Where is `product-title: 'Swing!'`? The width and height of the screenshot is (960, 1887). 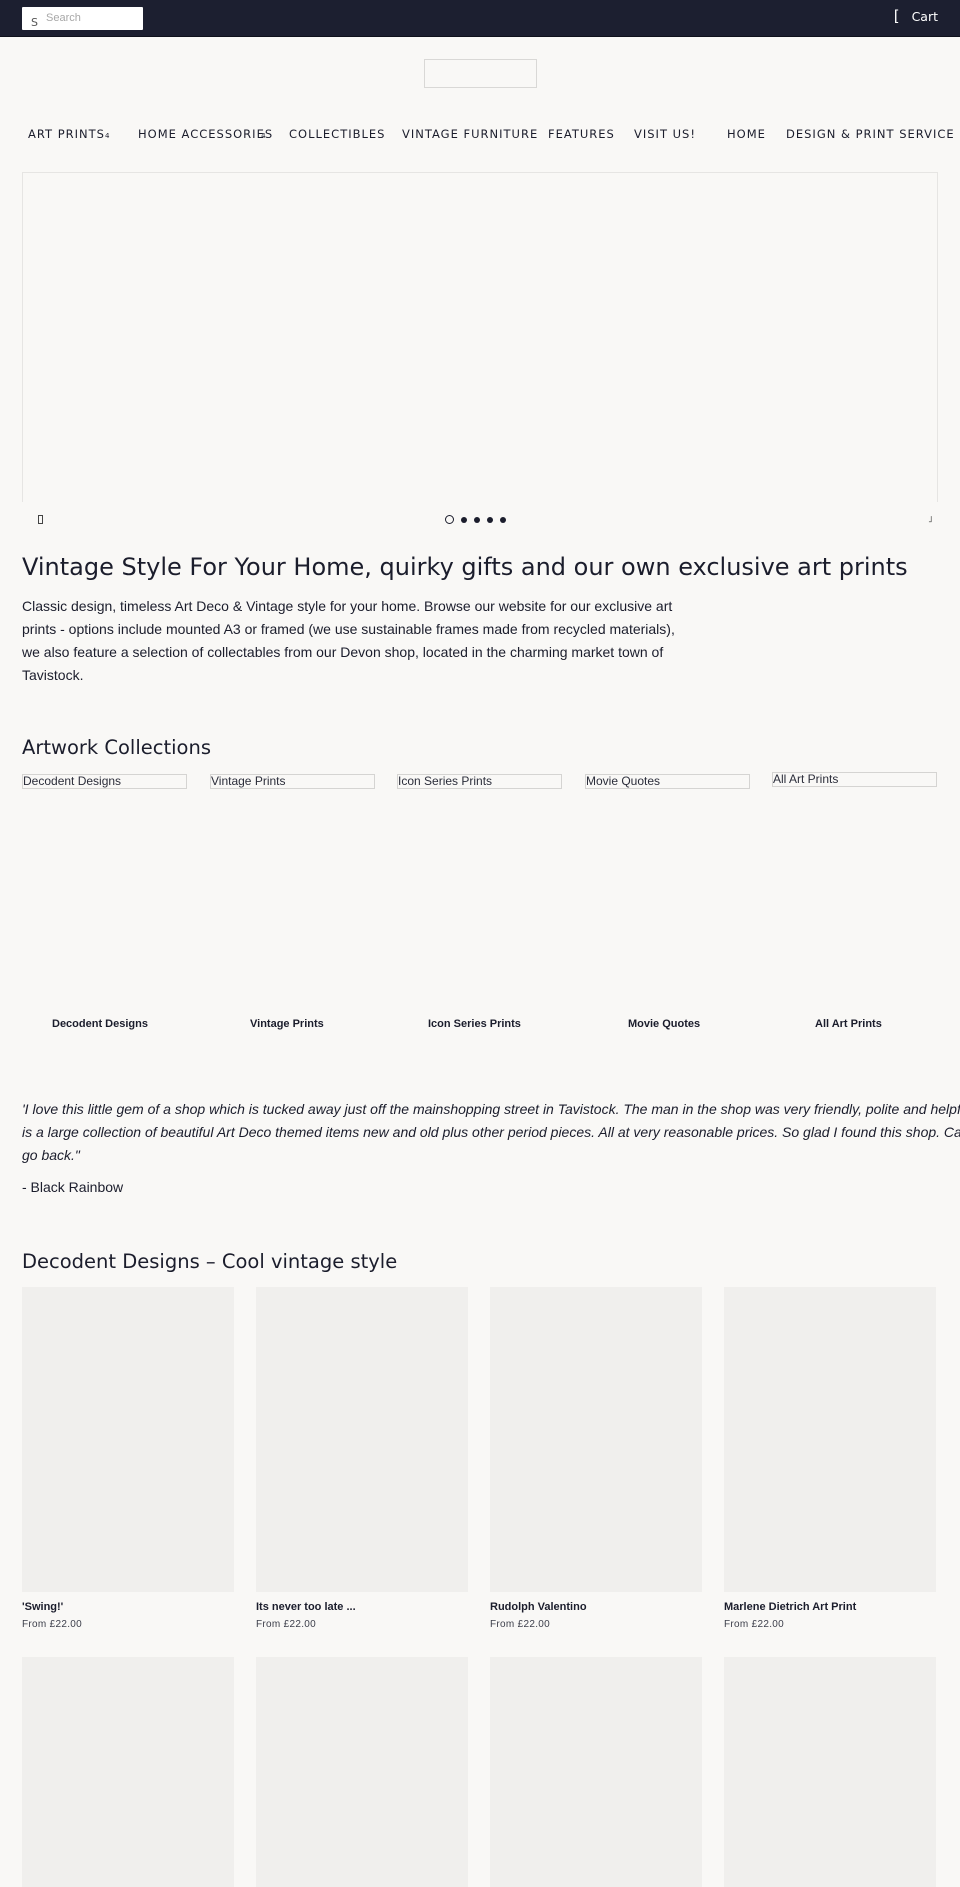
product-title: 'Swing!' is located at coordinates (42, 1607).